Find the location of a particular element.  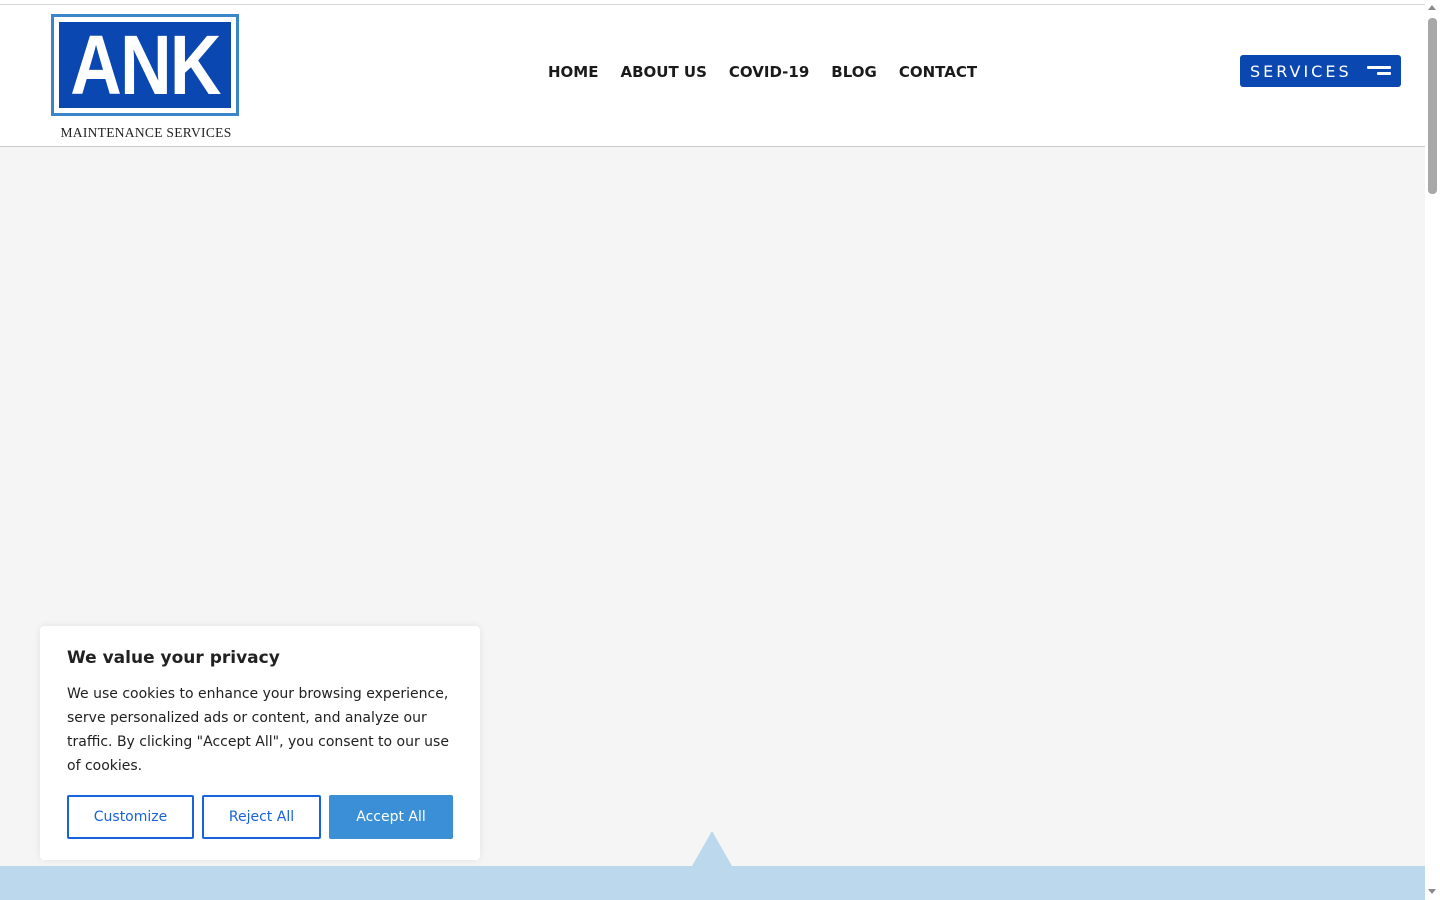

scrollbar-thumb is located at coordinates (1432, 106).